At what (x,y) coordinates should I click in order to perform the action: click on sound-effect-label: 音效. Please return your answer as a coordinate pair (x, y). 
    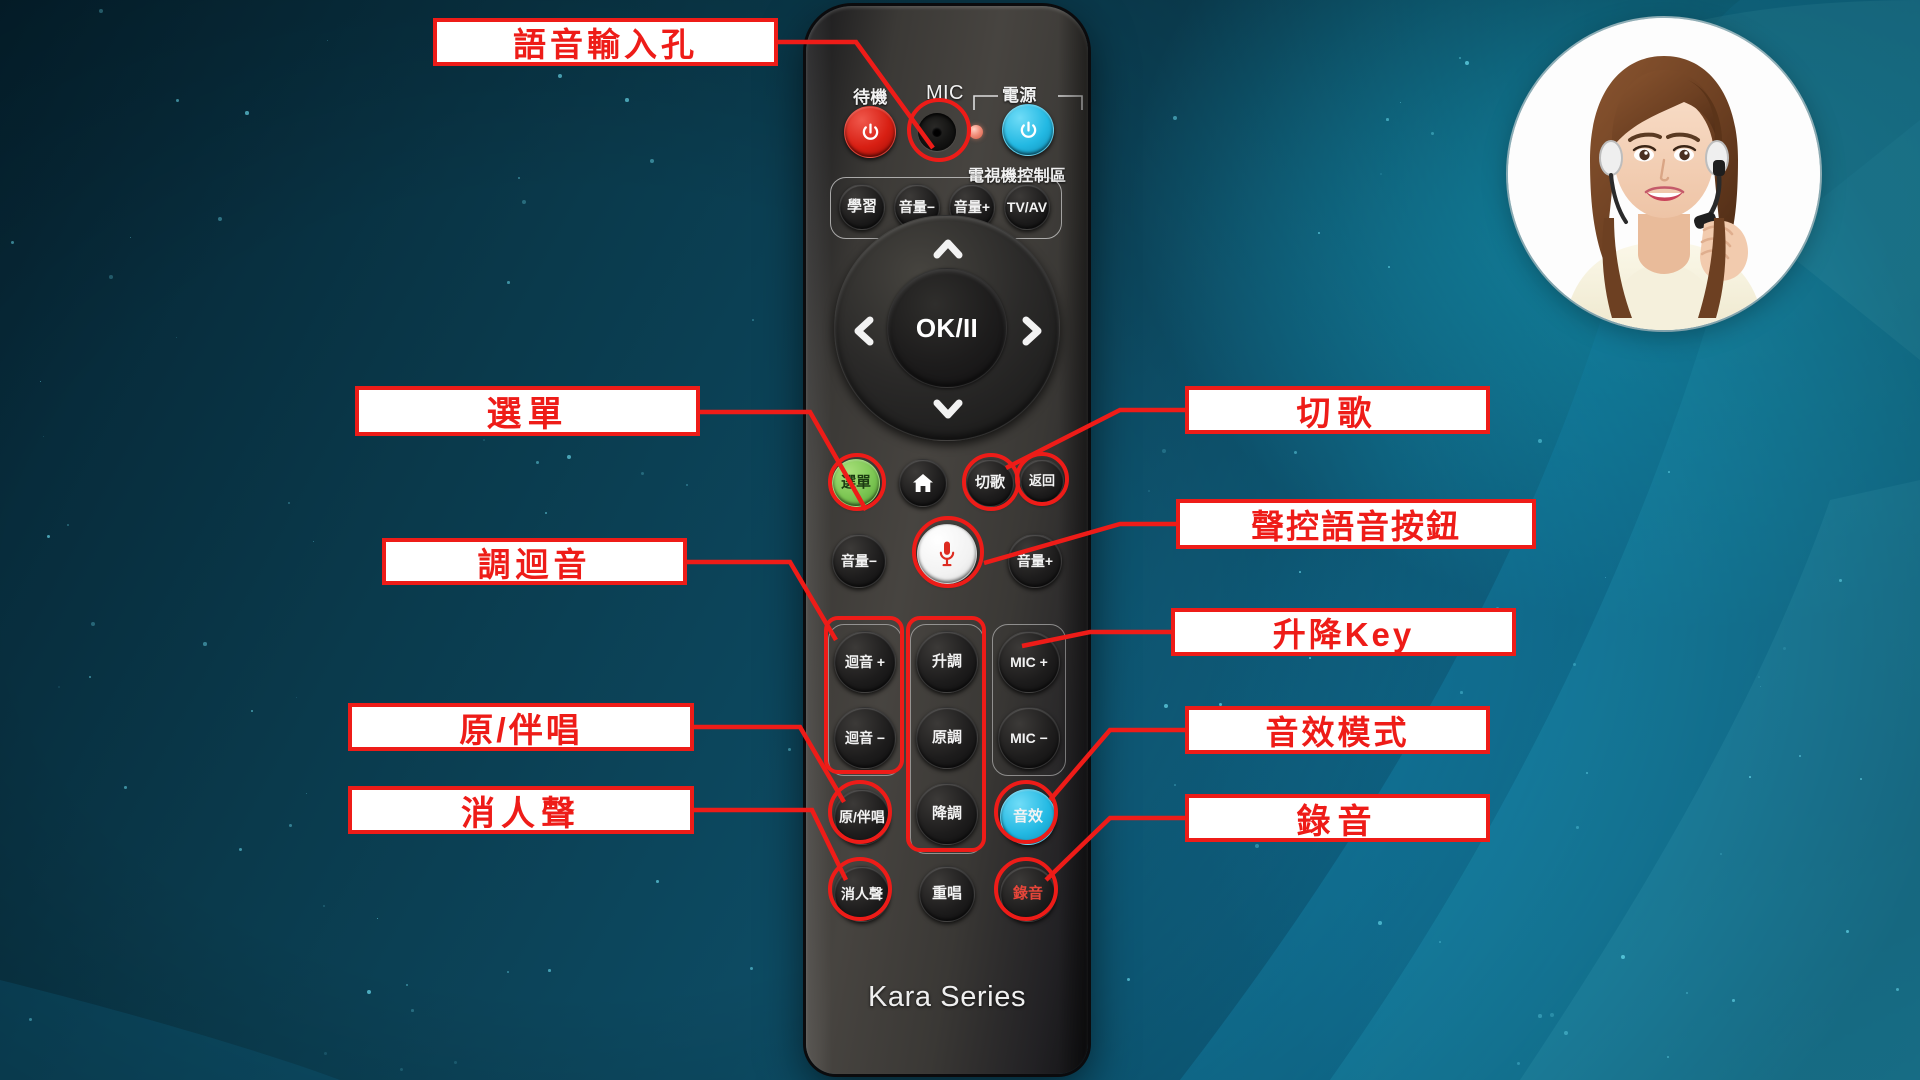
    Looking at the image, I should click on (1027, 817).